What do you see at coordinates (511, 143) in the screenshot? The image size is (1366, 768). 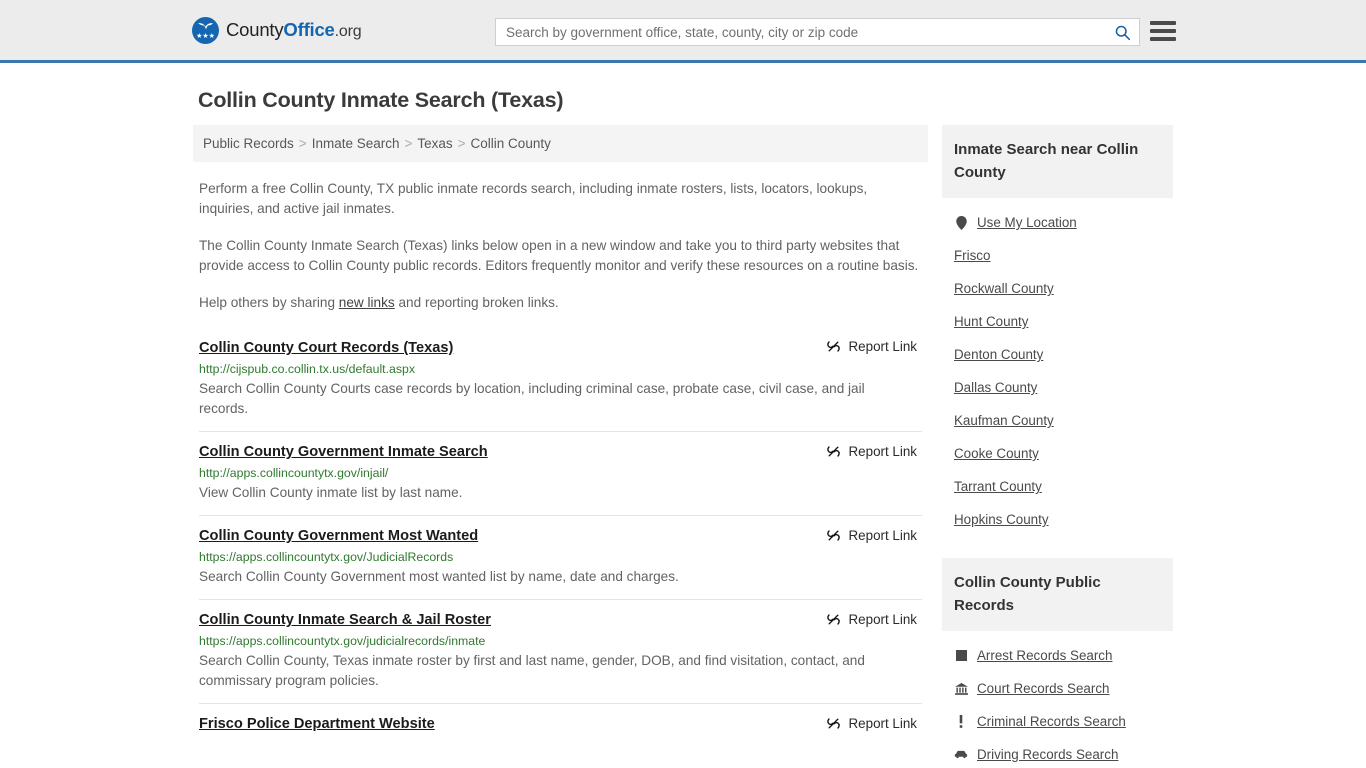 I see `breadcrumb-item-collin-county: Collin County` at bounding box center [511, 143].